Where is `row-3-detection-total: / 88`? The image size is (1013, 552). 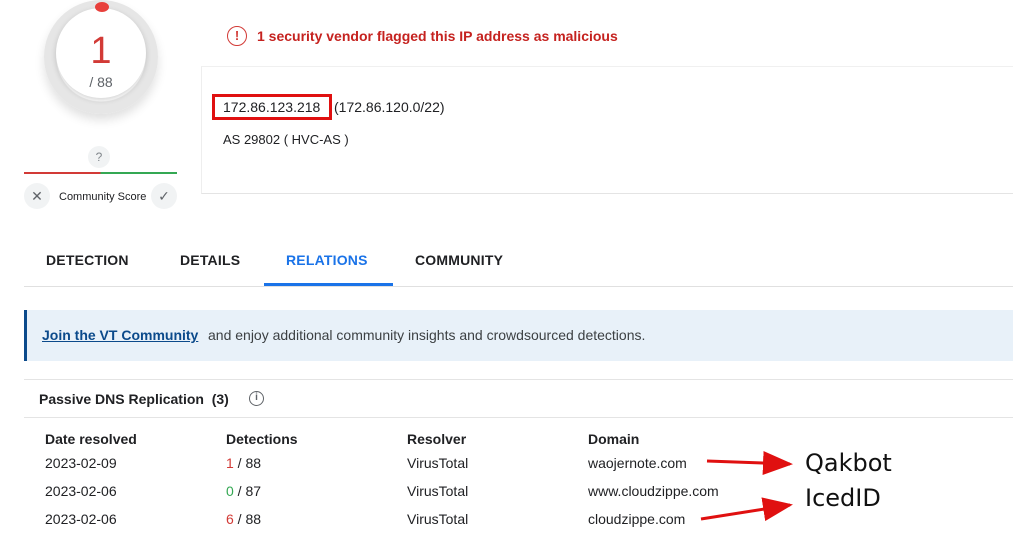
row-3-detection-total: / 88 is located at coordinates (247, 519).